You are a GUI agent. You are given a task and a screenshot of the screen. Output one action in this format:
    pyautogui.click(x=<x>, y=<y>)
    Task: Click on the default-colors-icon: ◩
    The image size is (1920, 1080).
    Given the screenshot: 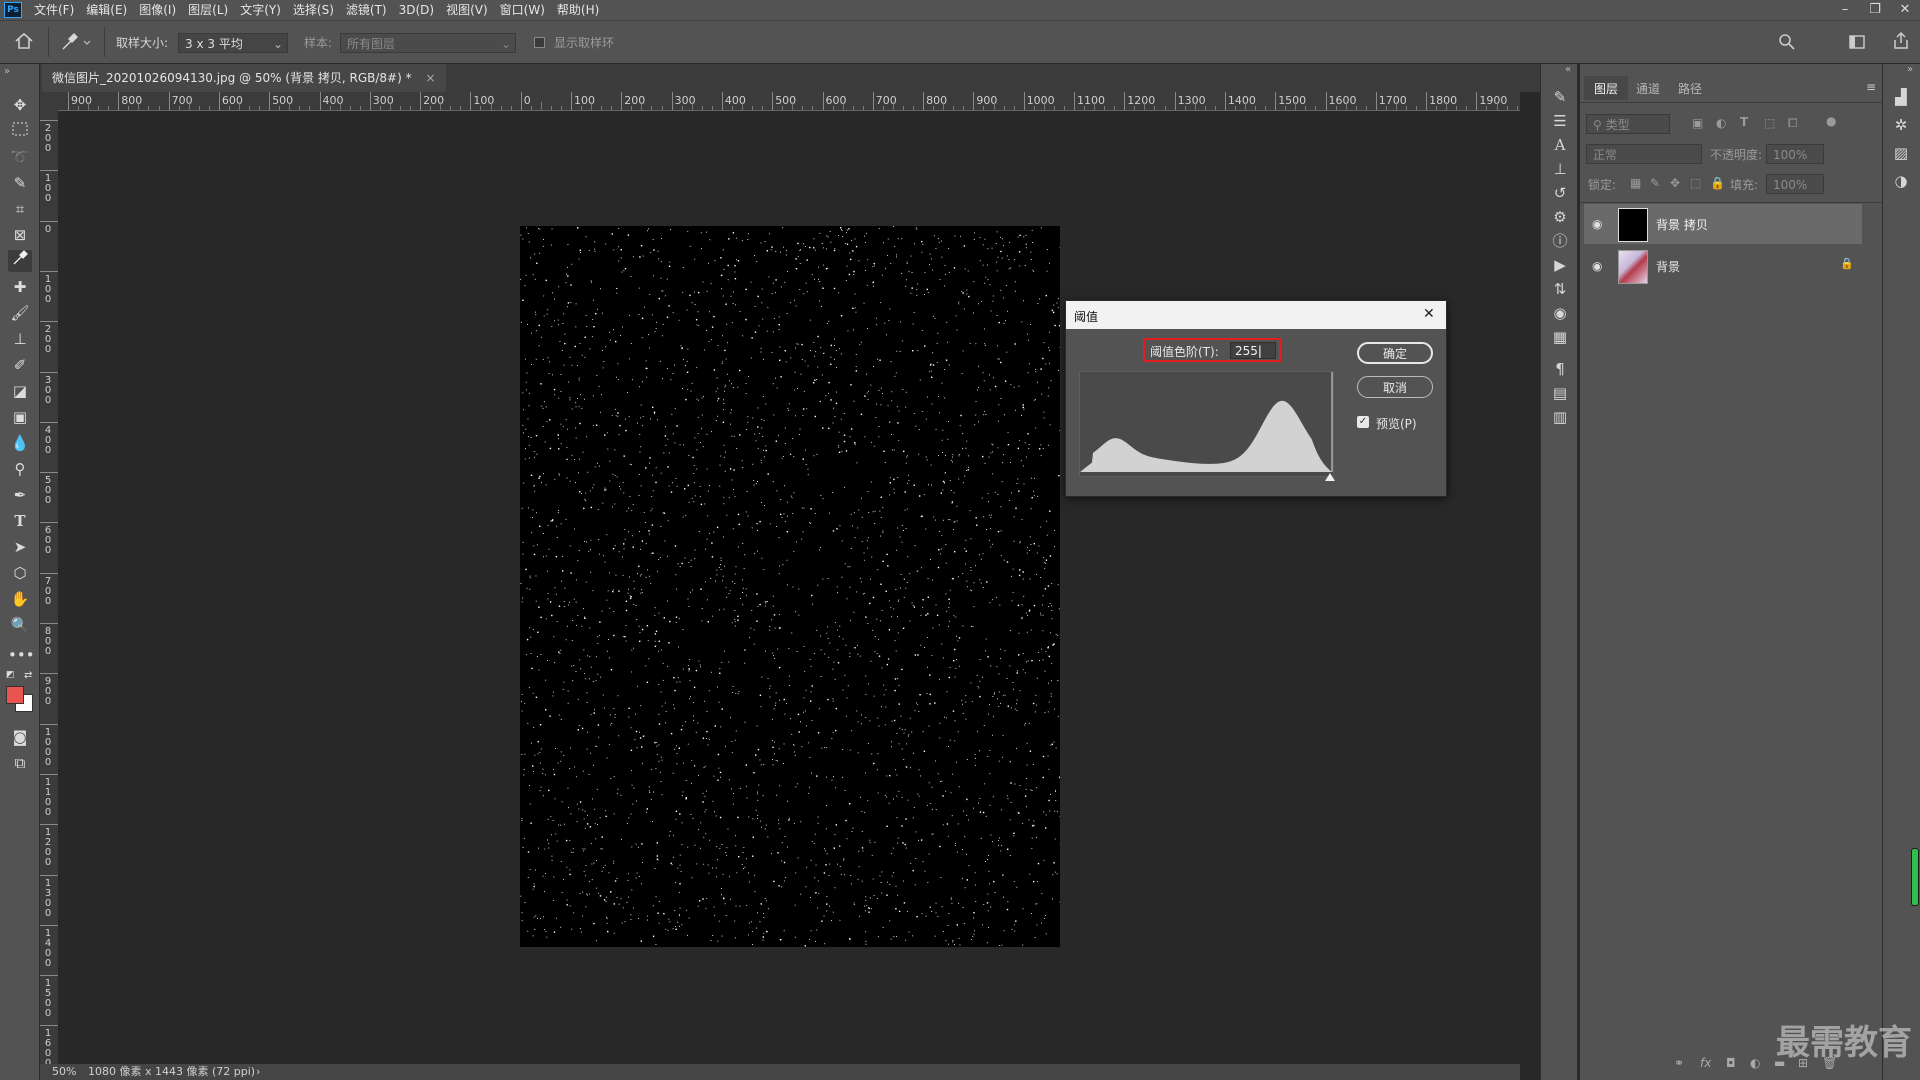 What is the action you would take?
    pyautogui.click(x=10, y=675)
    